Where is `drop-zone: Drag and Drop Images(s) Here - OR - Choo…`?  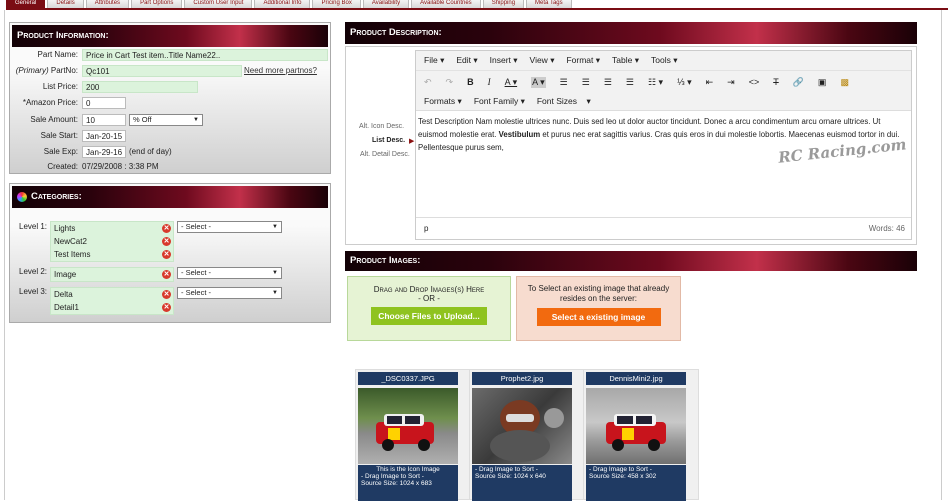
drop-zone: Drag and Drop Images(s) Here - OR - Choo… is located at coordinates (429, 308).